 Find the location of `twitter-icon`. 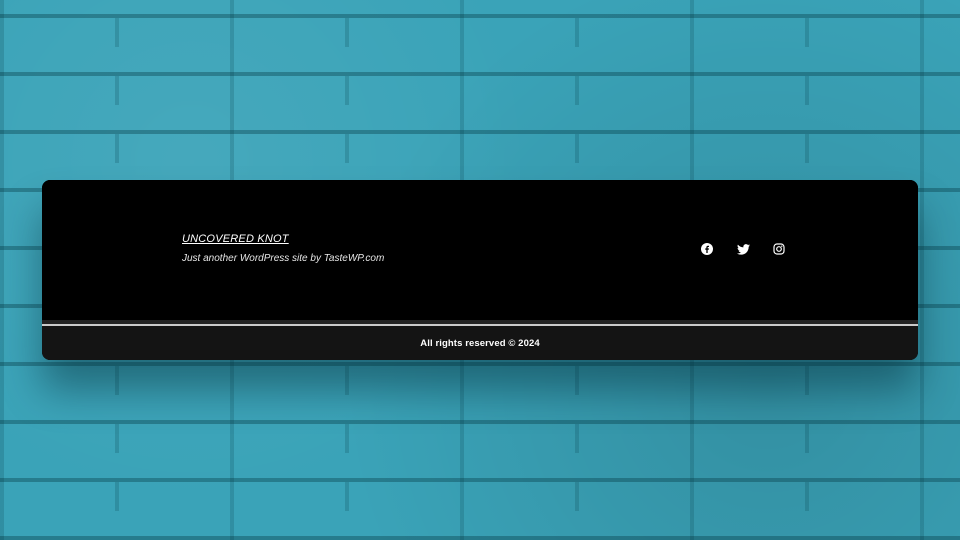

twitter-icon is located at coordinates (743, 249).